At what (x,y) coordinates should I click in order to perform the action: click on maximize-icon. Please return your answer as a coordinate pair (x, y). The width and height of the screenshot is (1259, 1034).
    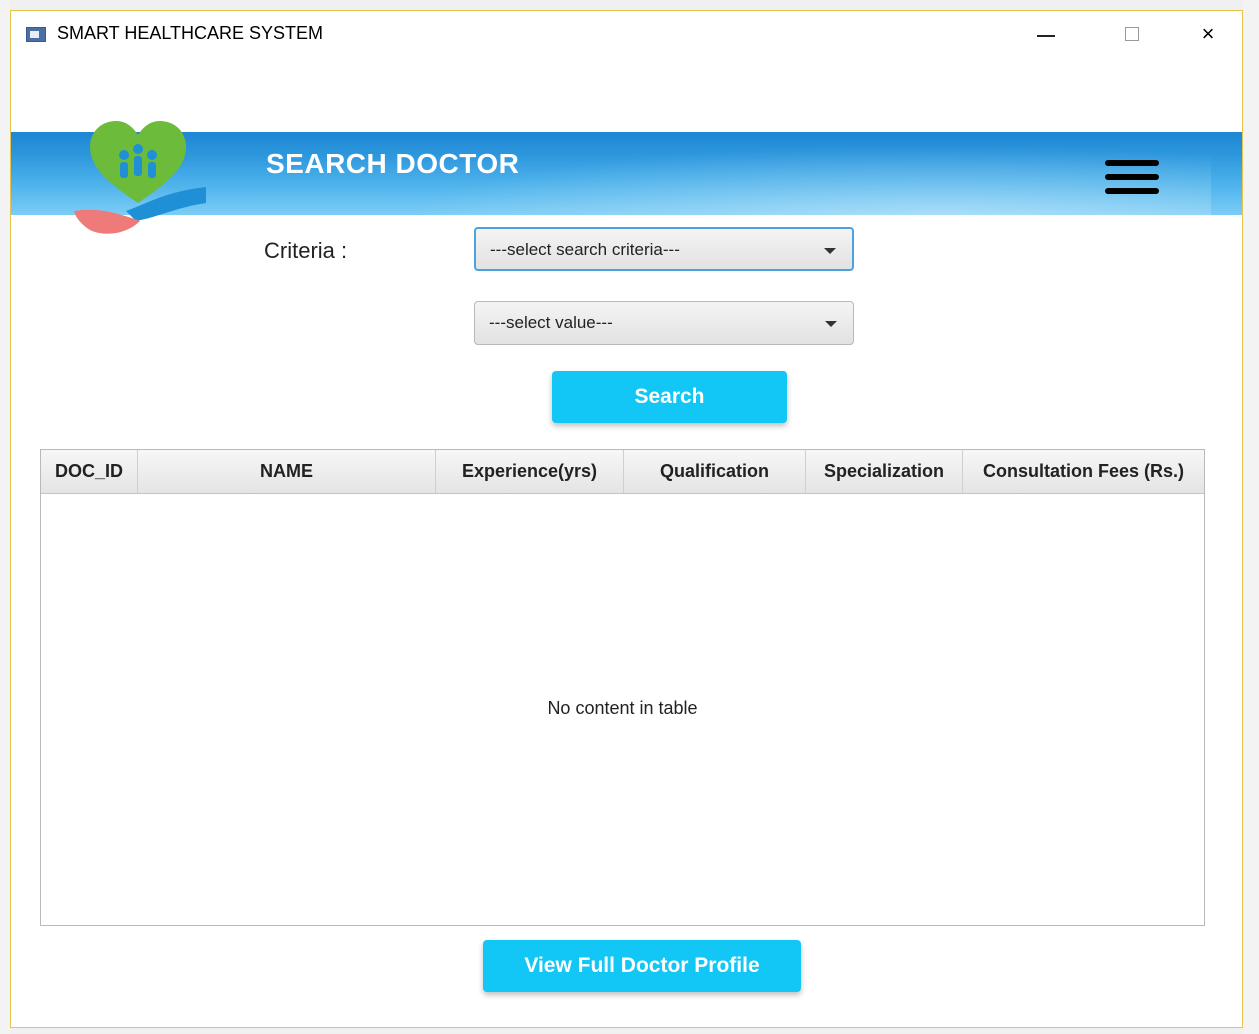
    Looking at the image, I should click on (1132, 34).